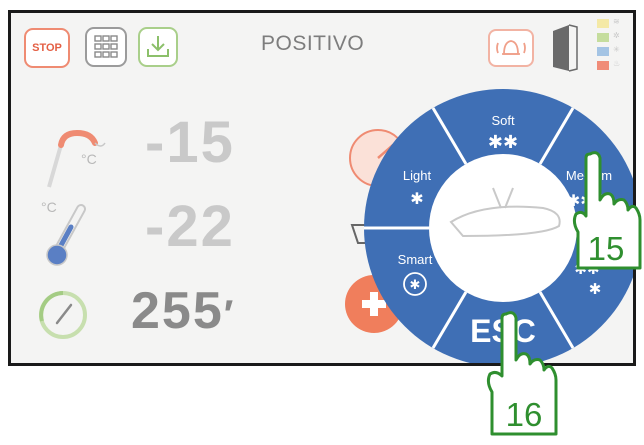 The width and height of the screenshot is (644, 445). Describe the element at coordinates (47, 48) in the screenshot. I see `stop-button: STOP` at that location.